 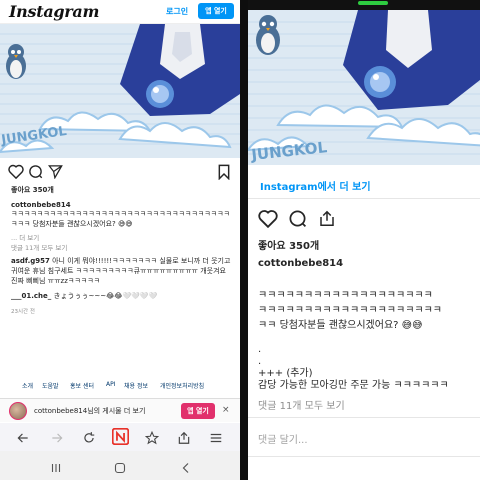 I want to click on footer-links: 소개 도움말 홍보 센터 API 채용 정보 개인정보처리방침, so click(x=120, y=386).